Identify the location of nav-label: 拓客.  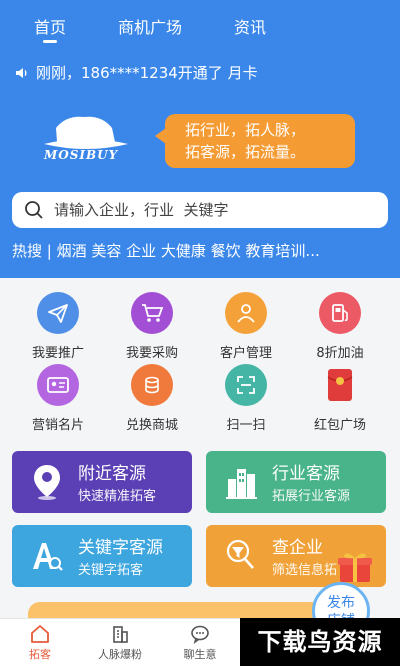
(40, 654).